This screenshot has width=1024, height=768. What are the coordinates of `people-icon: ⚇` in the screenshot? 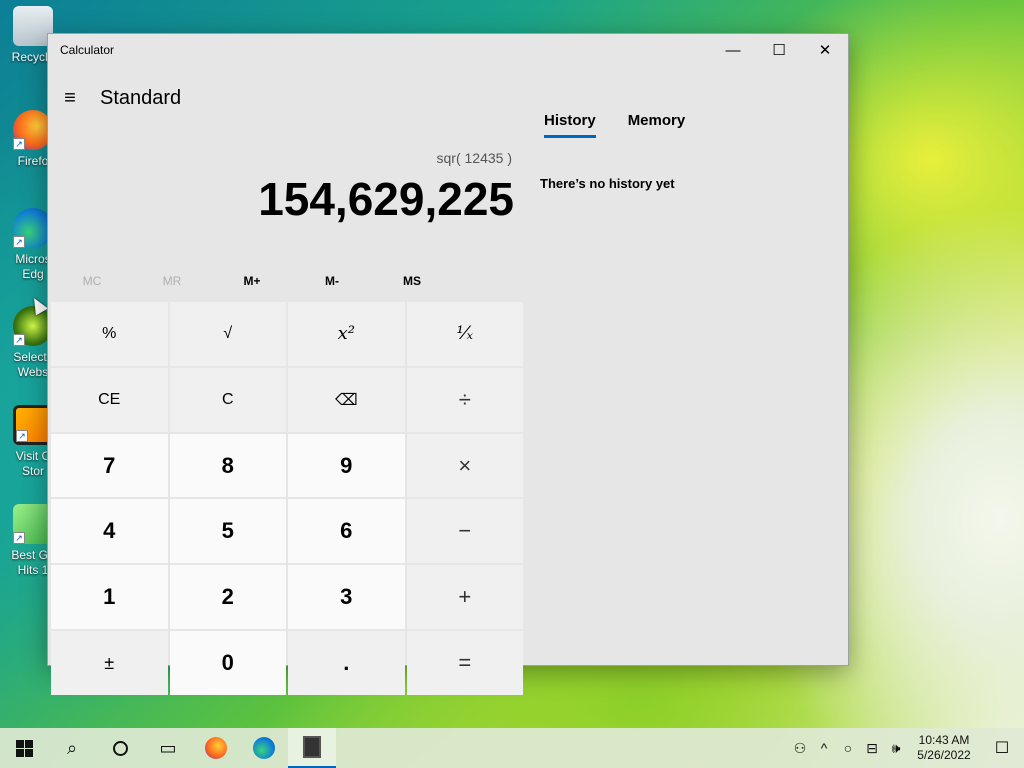 It's located at (800, 747).